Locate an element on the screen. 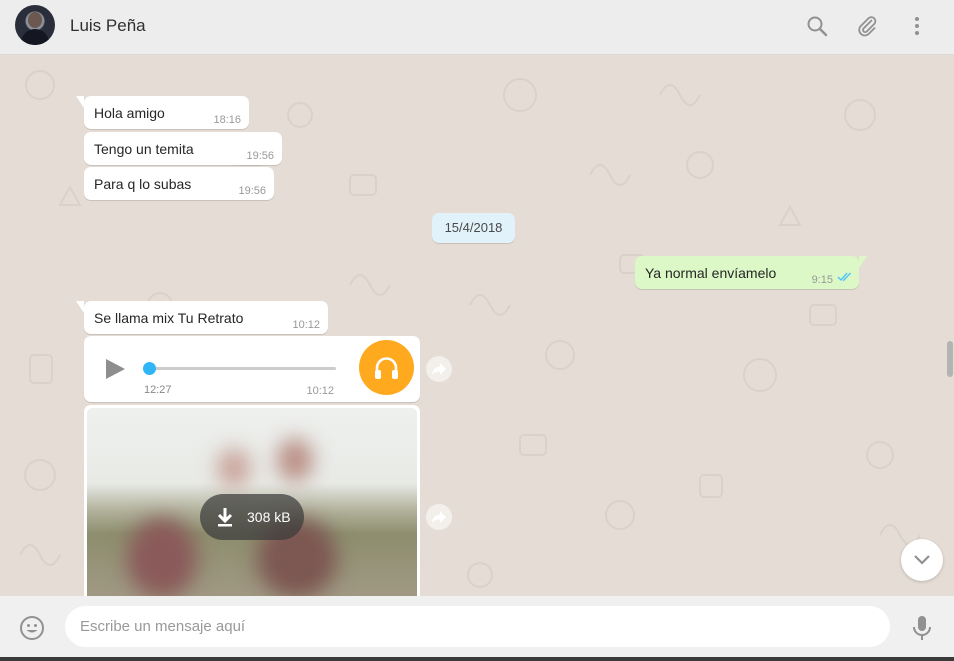 The height and width of the screenshot is (661, 954). headphone-icon is located at coordinates (386, 367).